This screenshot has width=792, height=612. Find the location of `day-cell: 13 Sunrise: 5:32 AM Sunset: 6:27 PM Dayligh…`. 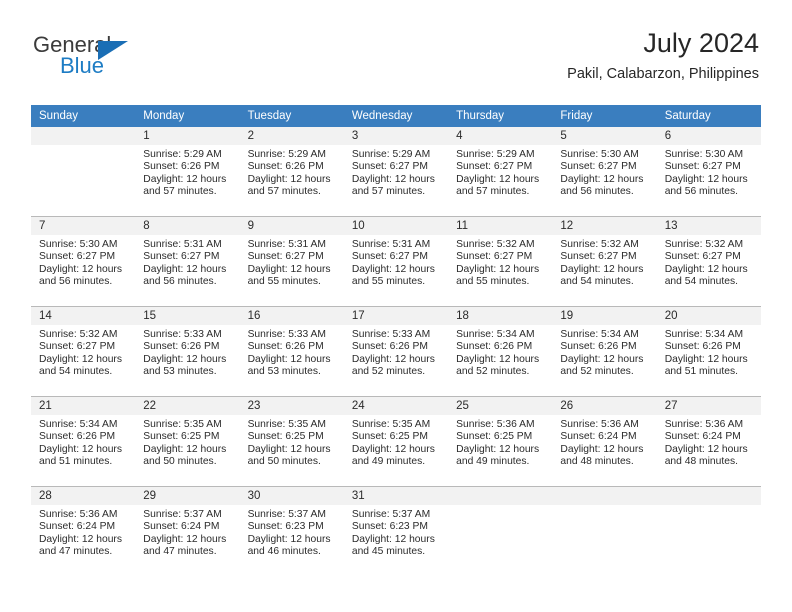

day-cell: 13 Sunrise: 5:32 AM Sunset: 6:27 PM Dayligh… is located at coordinates (708, 261).